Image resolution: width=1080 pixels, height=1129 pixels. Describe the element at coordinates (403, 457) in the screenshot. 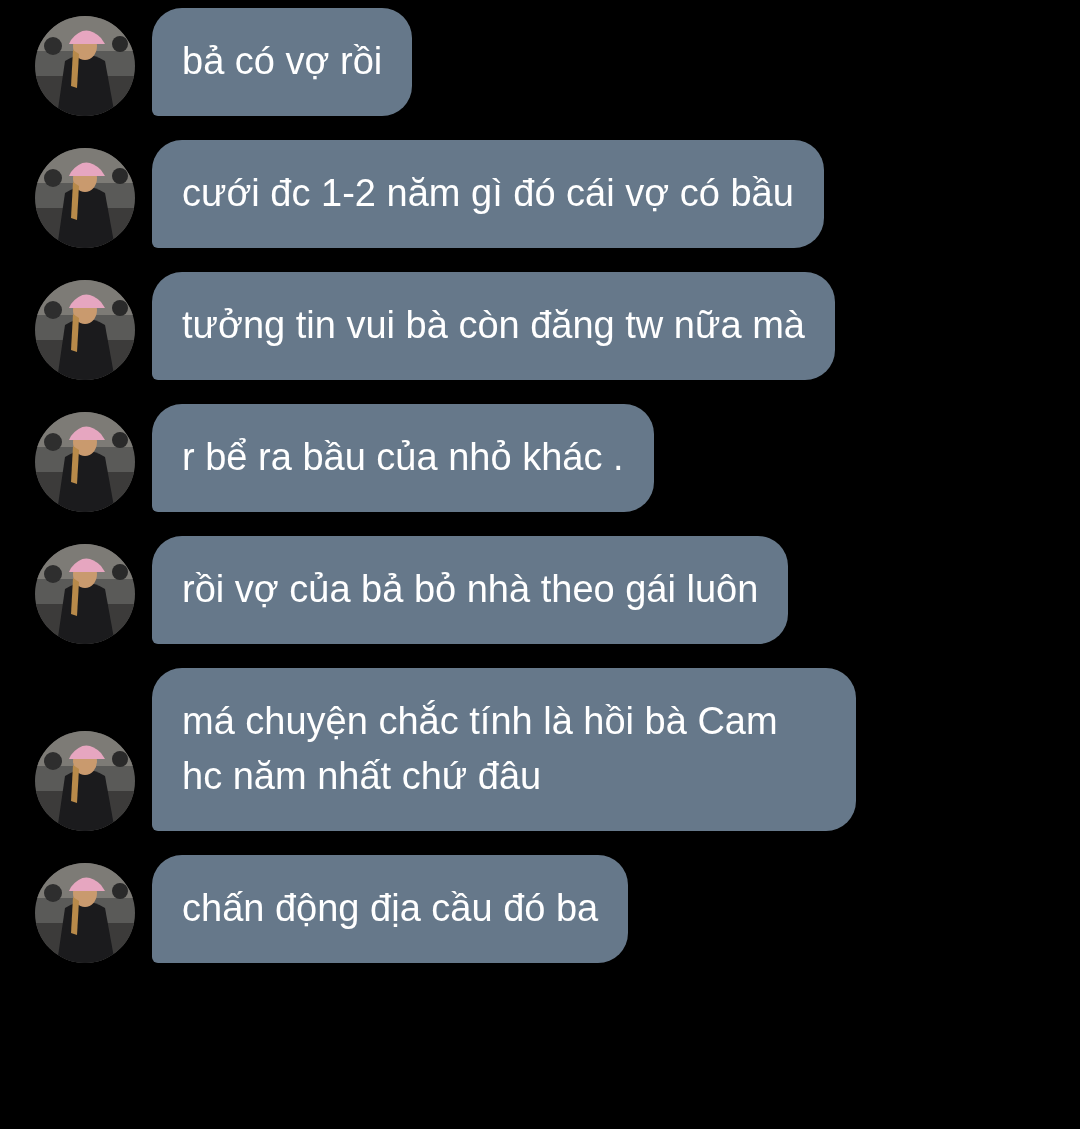

I see `message-text: r bể ra bầu của nhỏ khác .` at that location.